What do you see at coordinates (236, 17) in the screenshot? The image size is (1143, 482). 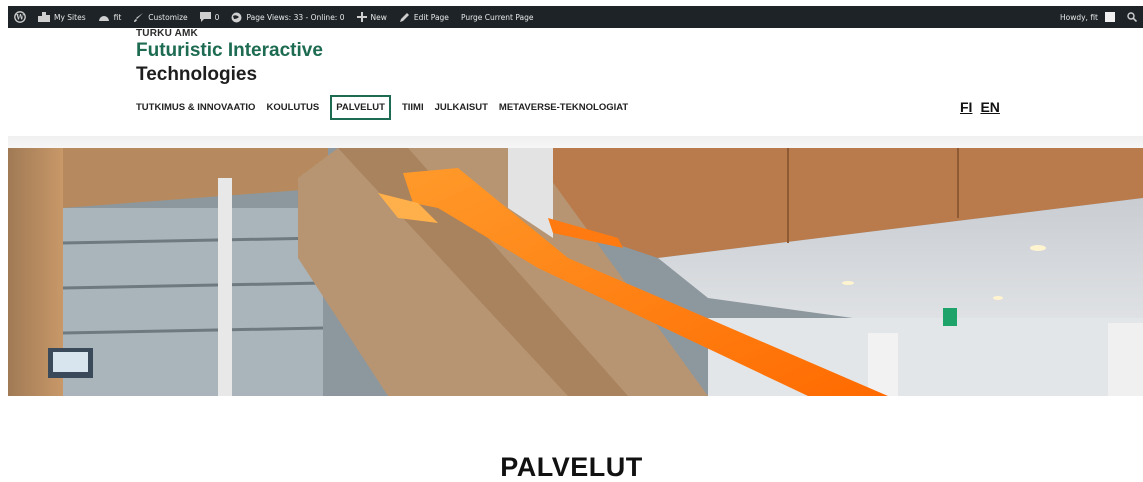 I see `stats-globe-icon` at bounding box center [236, 17].